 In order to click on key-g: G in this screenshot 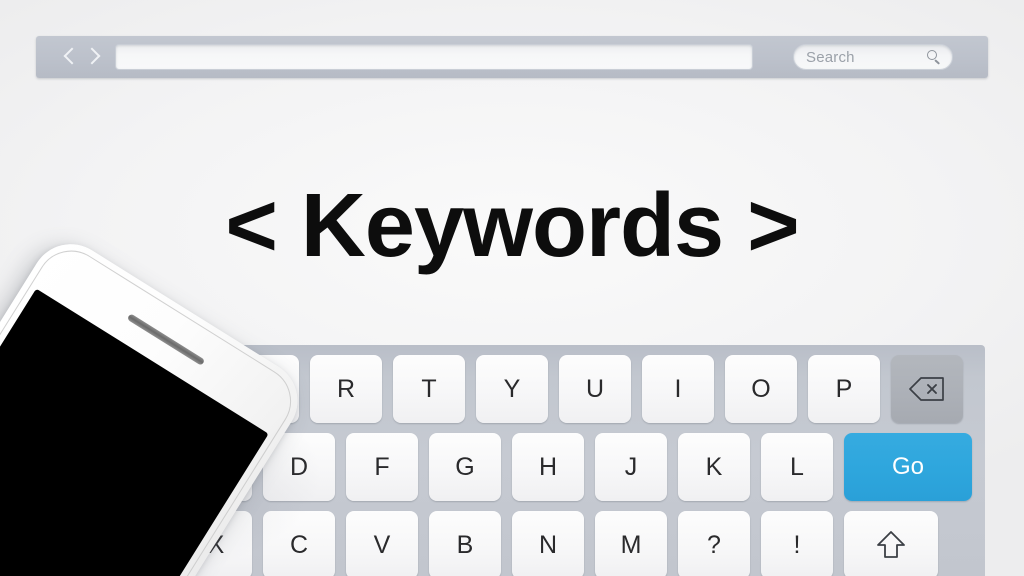, I will do `click(465, 467)`.